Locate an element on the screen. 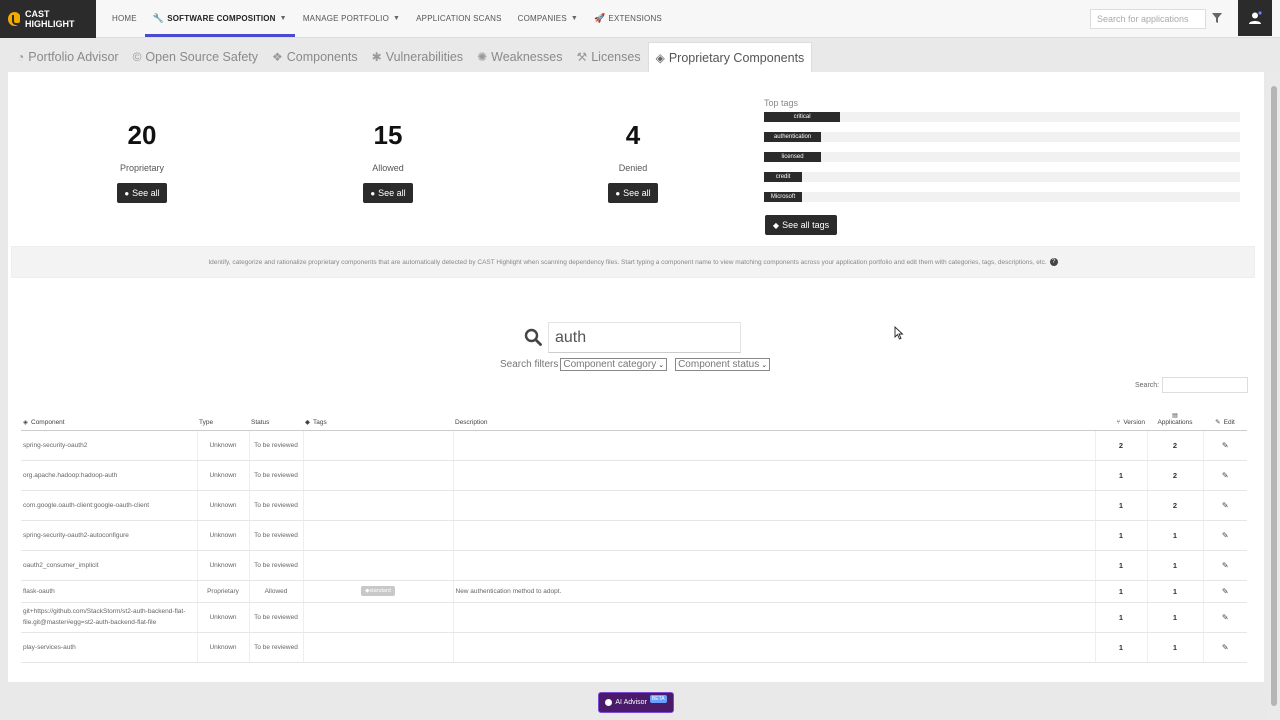 This screenshot has width=1280, height=720. tab-label: Open Source Safety is located at coordinates (201, 57).